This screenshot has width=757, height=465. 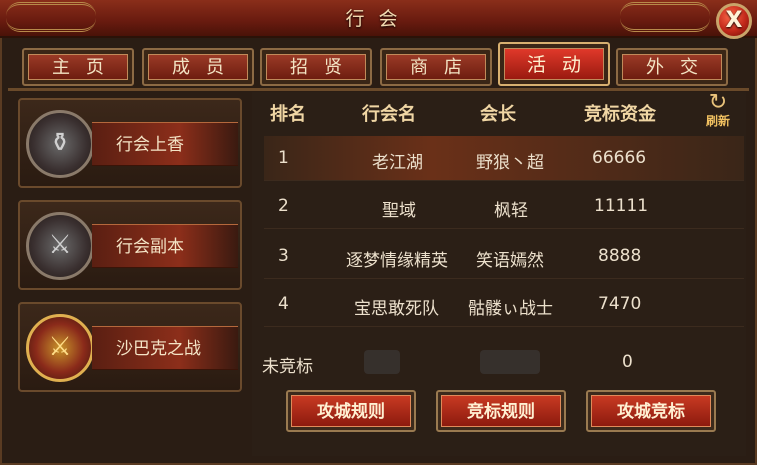 I want to click on table-row: 2 聖域 枫轻 11111, so click(x=504, y=206).